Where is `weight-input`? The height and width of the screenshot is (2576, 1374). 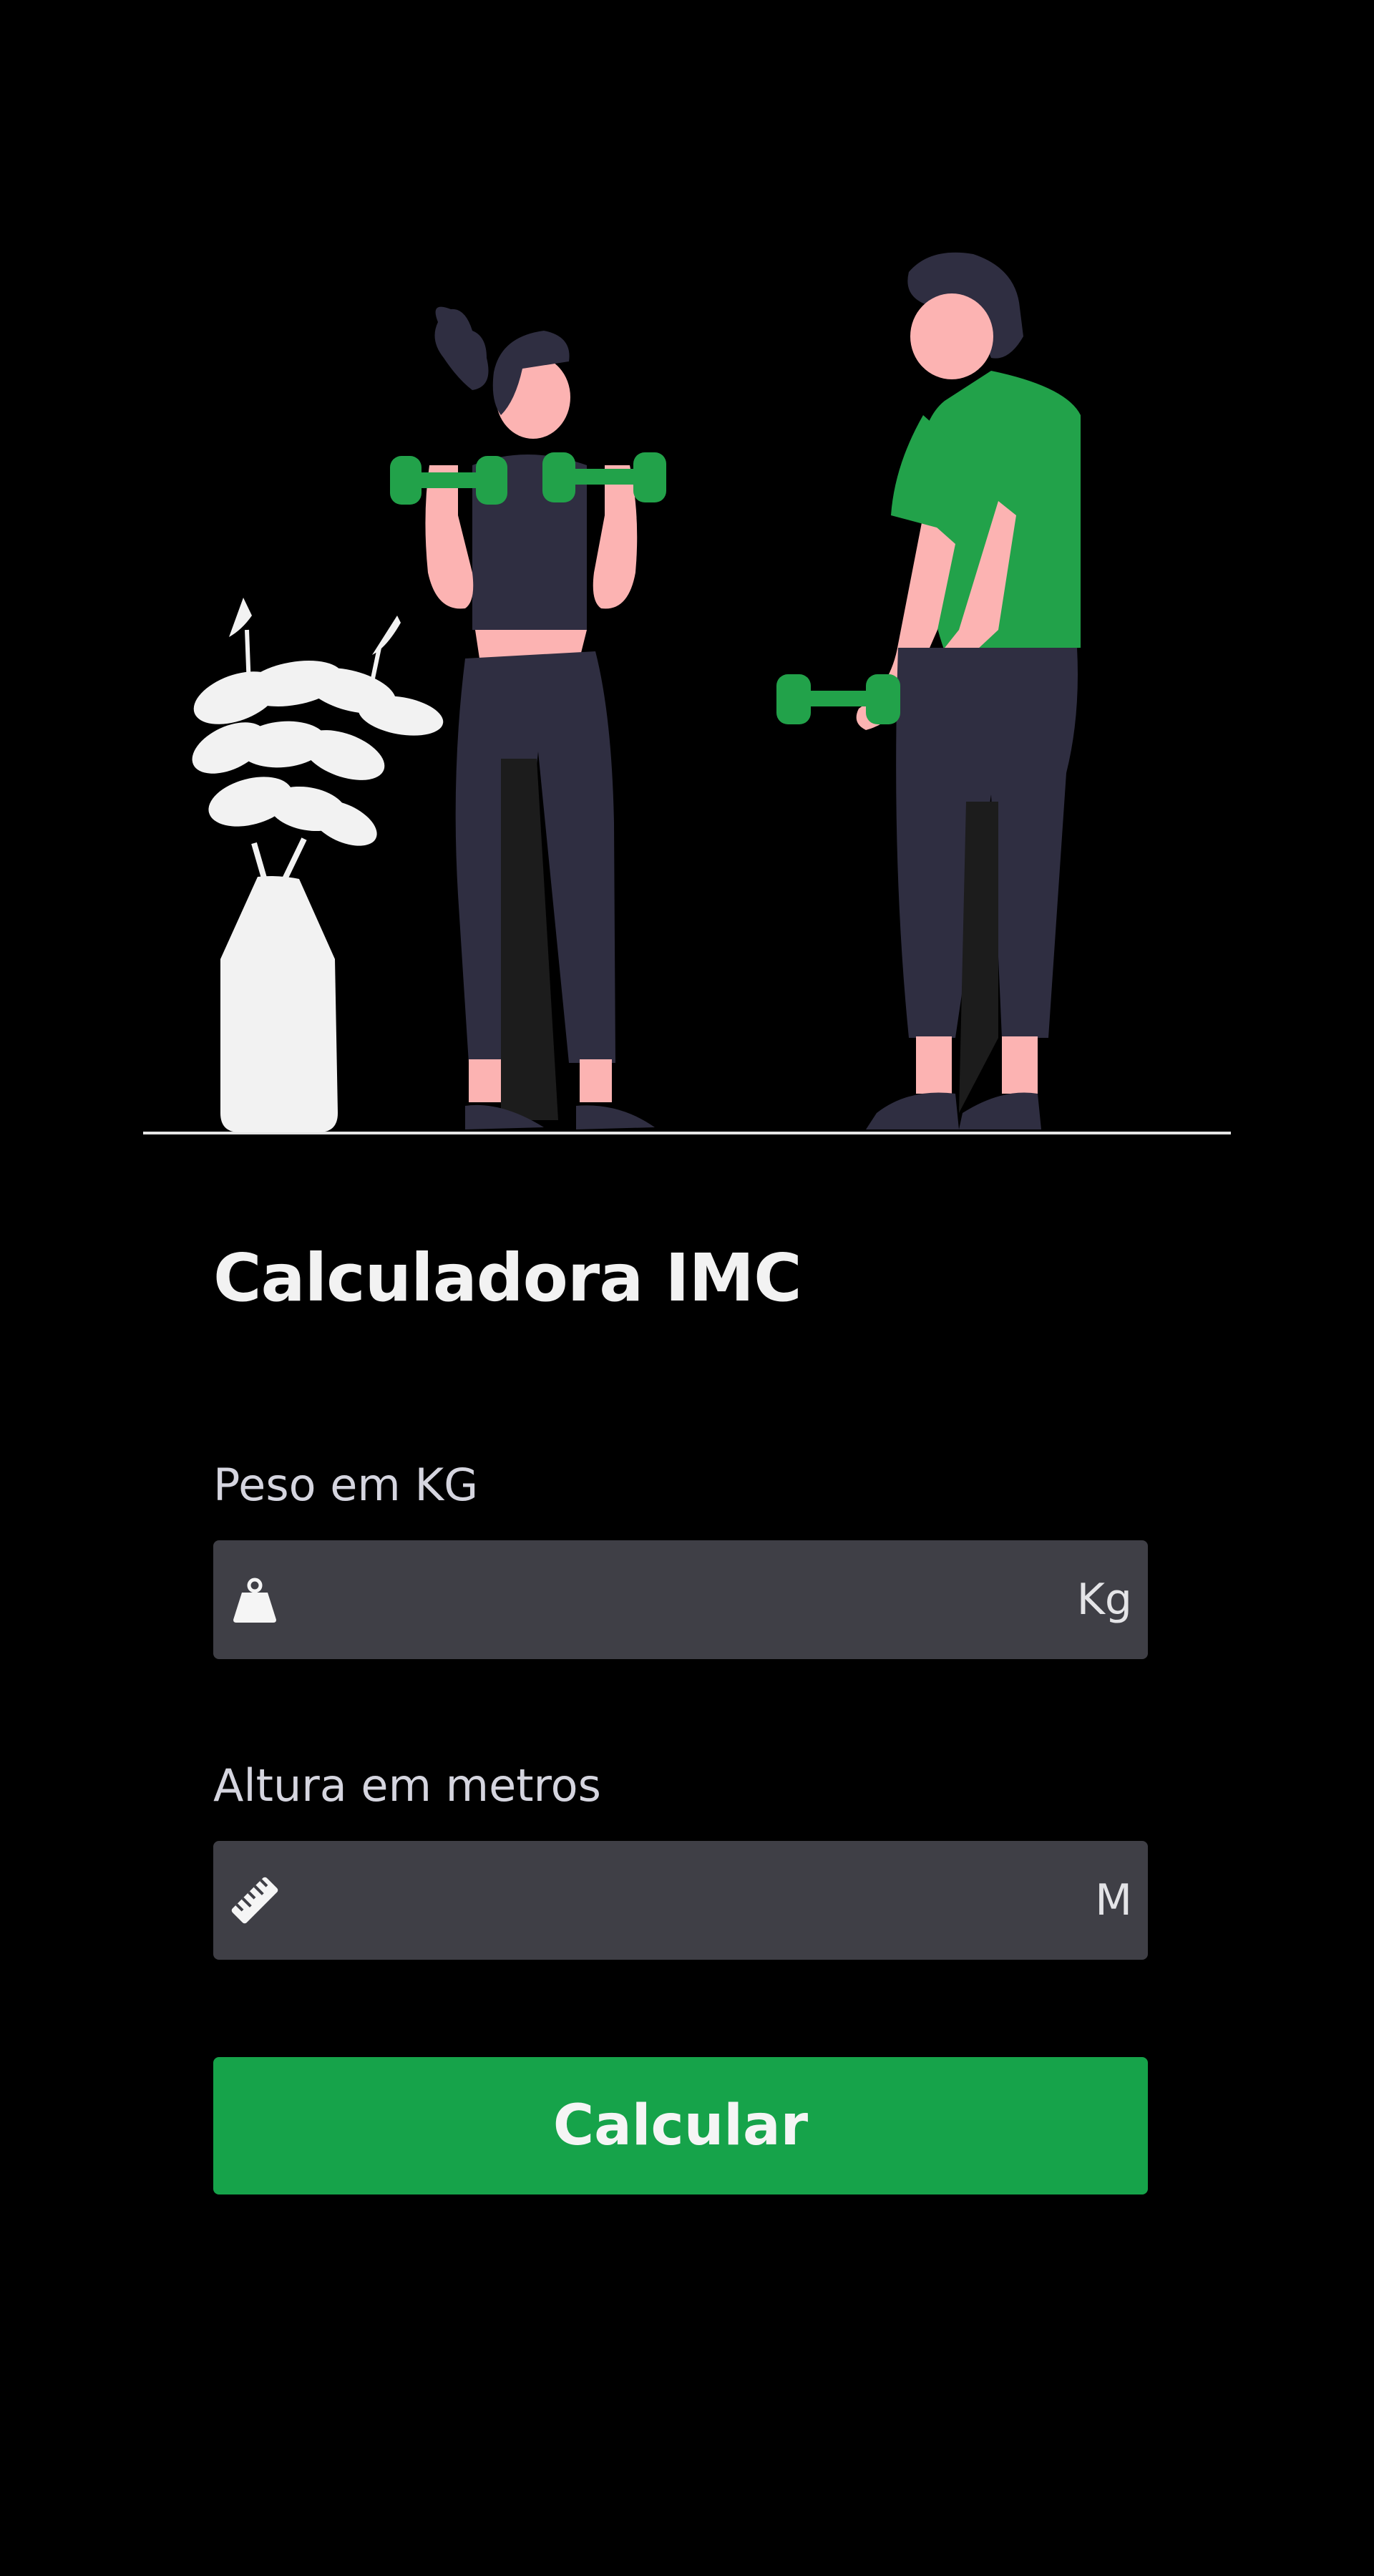
weight-input is located at coordinates (650, 1599).